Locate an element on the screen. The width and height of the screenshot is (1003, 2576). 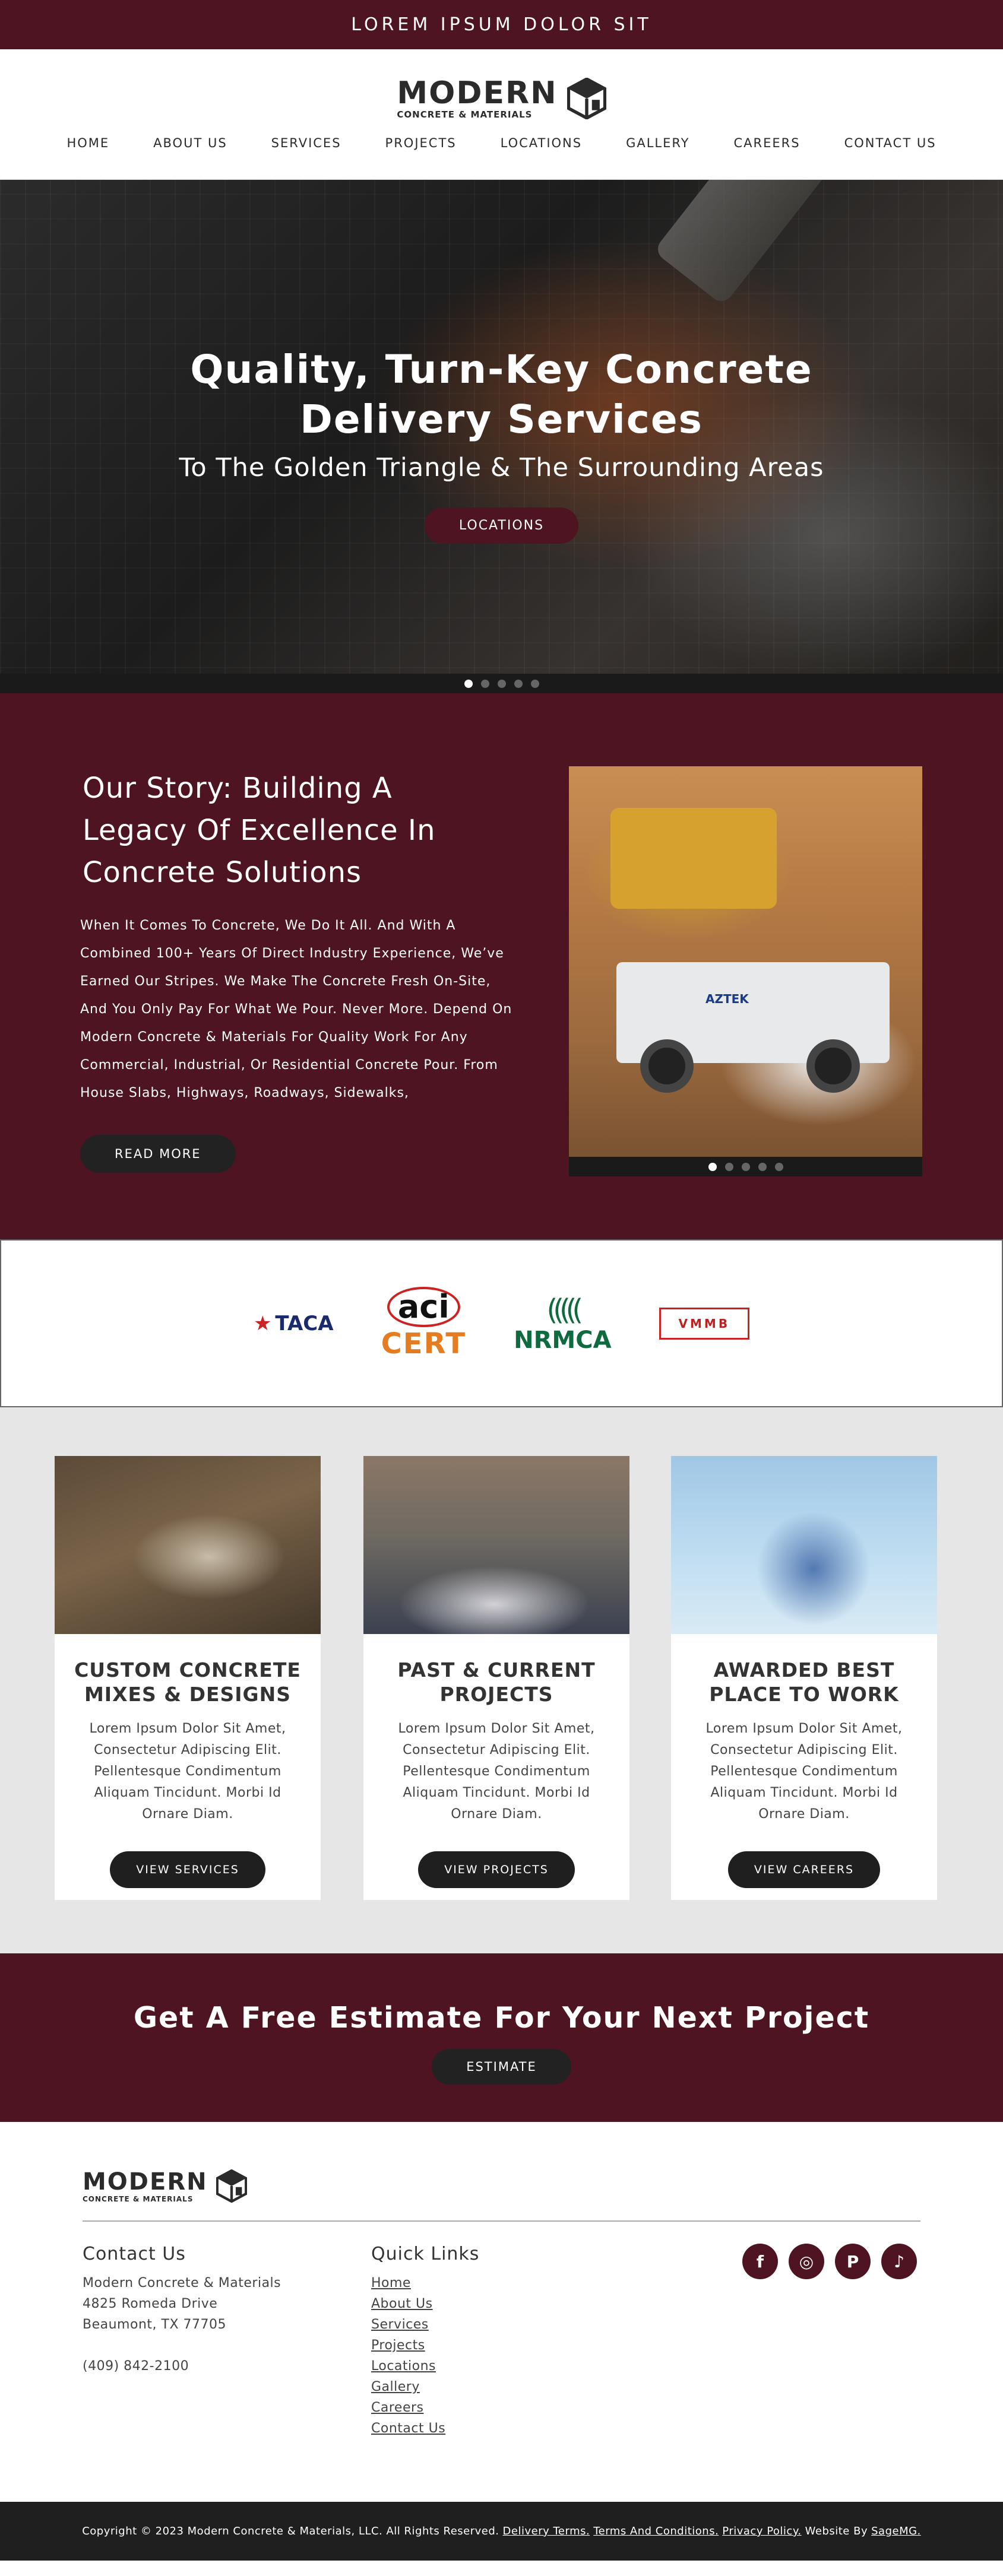
company-name: Modern Concrete & Materials is located at coordinates (182, 2283).